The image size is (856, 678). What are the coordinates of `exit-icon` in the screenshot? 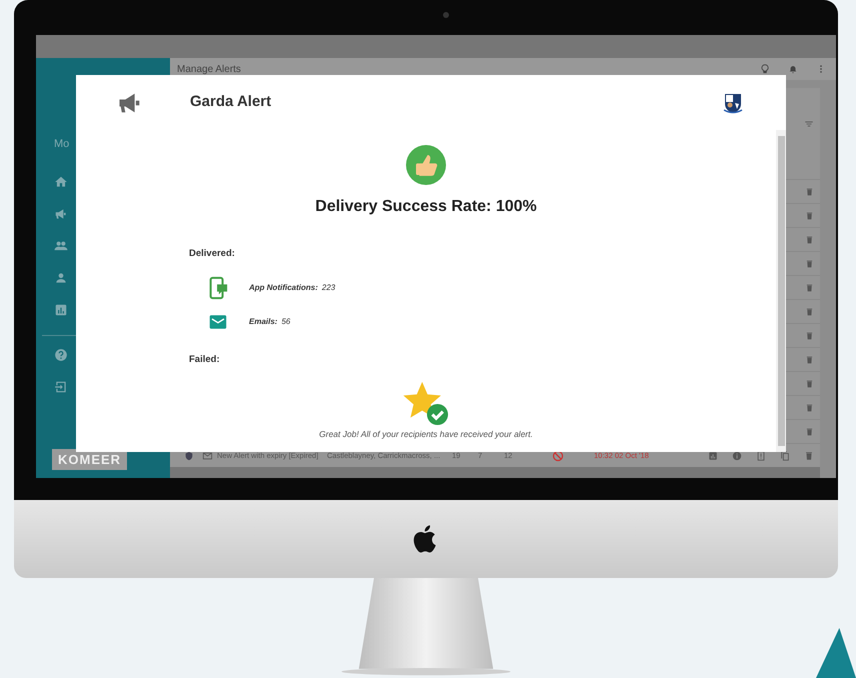 It's located at (61, 387).